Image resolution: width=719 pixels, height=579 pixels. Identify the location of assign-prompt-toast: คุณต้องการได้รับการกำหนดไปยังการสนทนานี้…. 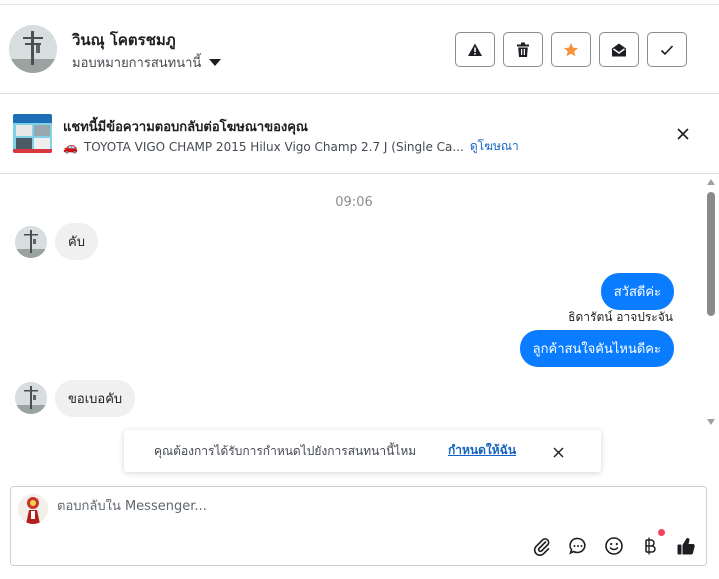
(362, 451).